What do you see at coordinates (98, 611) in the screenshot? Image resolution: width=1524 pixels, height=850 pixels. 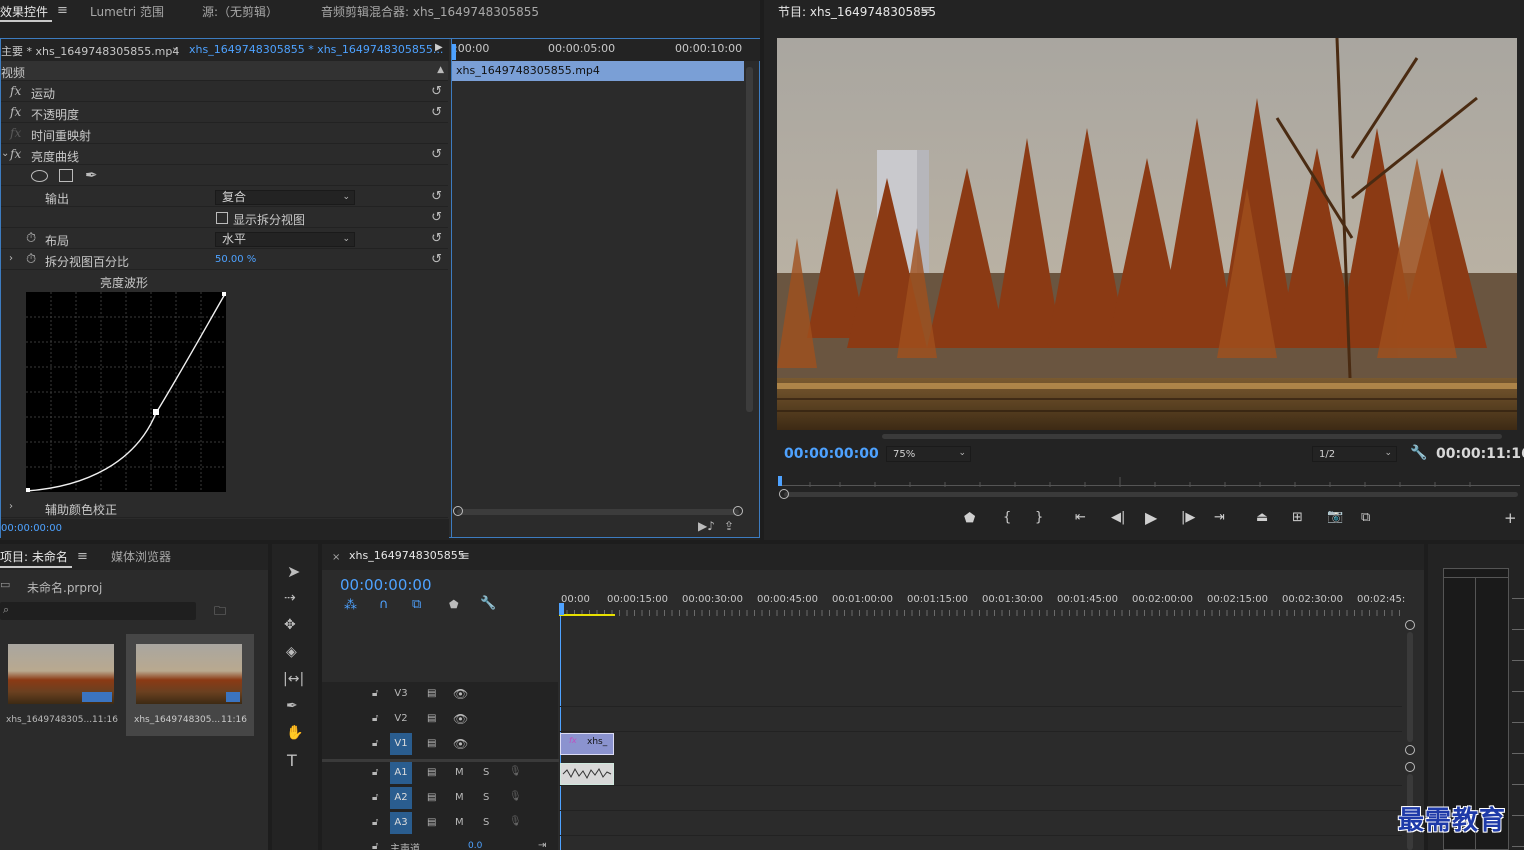 I see `search-input: ⌕` at bounding box center [98, 611].